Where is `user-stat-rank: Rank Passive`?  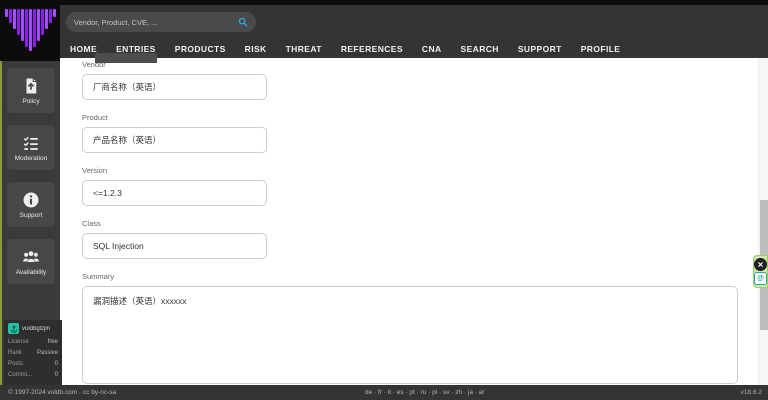
user-stat-rank: Rank Passive is located at coordinates (33, 353).